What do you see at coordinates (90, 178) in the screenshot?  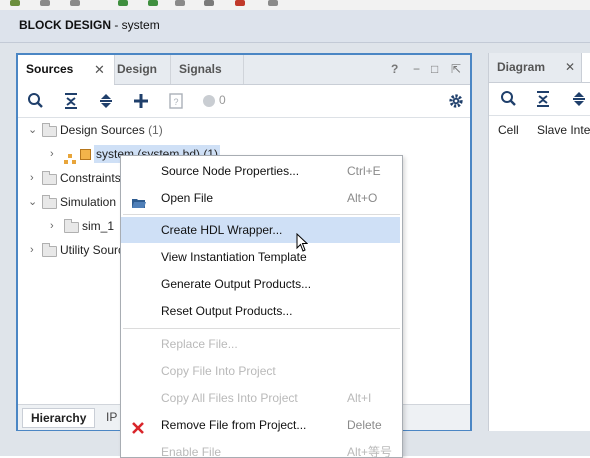 I see `tree-node-label: Constraints` at bounding box center [90, 178].